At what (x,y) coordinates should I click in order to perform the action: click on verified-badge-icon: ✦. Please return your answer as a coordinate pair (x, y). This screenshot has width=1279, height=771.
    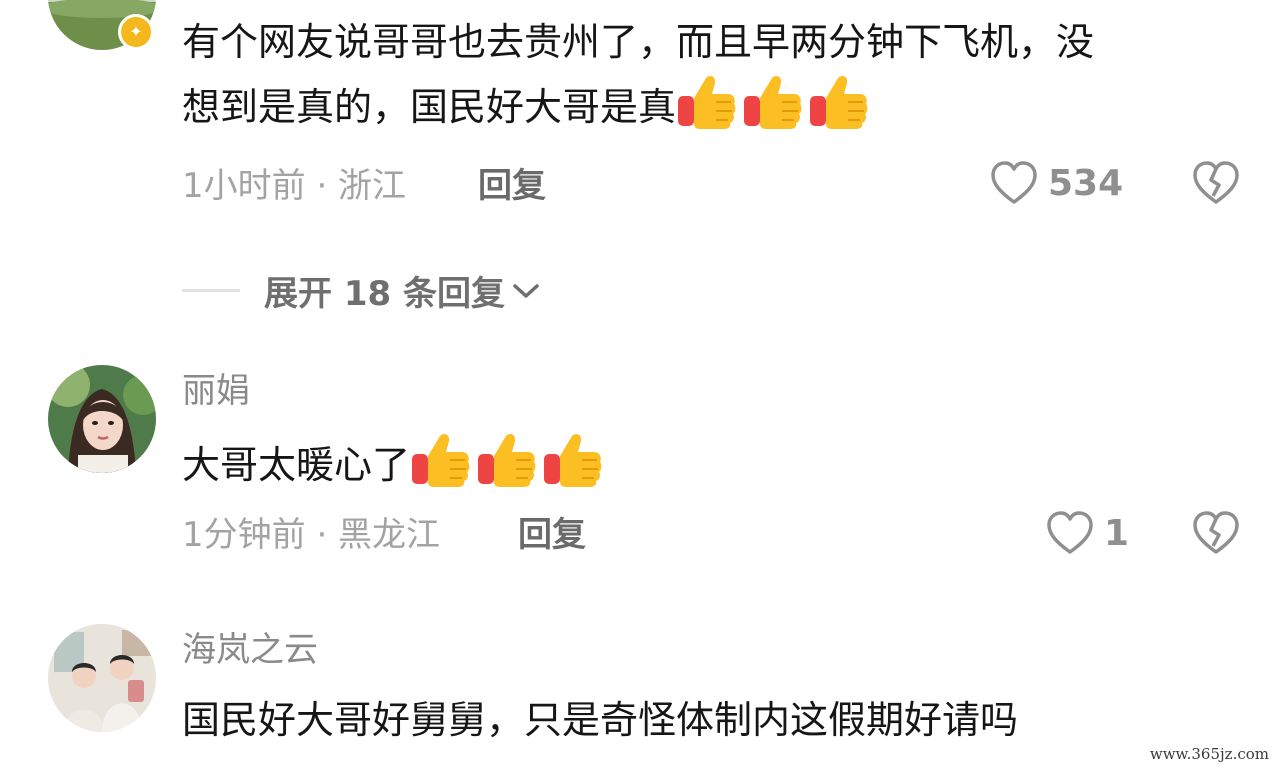
    Looking at the image, I should click on (136, 32).